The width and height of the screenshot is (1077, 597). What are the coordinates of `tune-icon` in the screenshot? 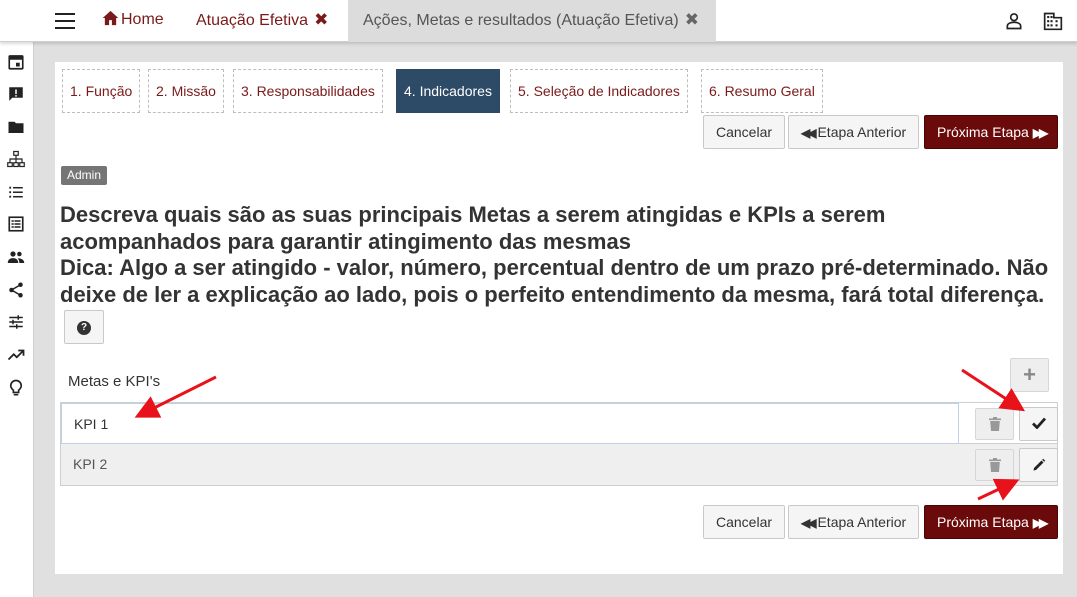 It's located at (16, 322).